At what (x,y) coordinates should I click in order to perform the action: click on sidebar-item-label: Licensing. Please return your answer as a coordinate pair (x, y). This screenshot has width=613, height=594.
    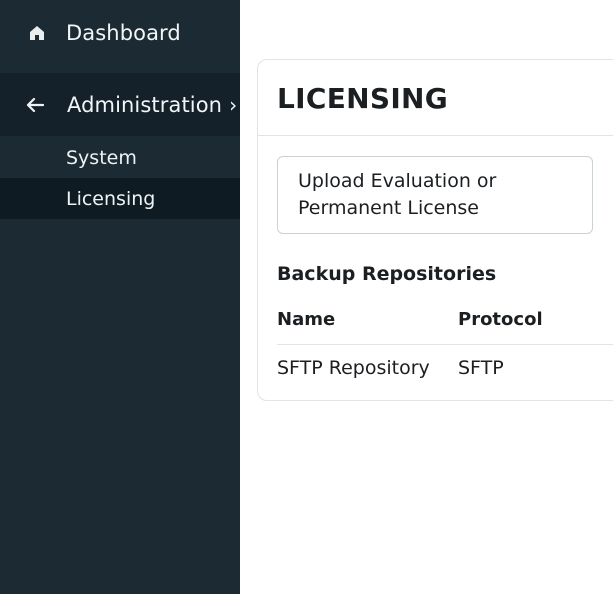
    Looking at the image, I should click on (111, 198).